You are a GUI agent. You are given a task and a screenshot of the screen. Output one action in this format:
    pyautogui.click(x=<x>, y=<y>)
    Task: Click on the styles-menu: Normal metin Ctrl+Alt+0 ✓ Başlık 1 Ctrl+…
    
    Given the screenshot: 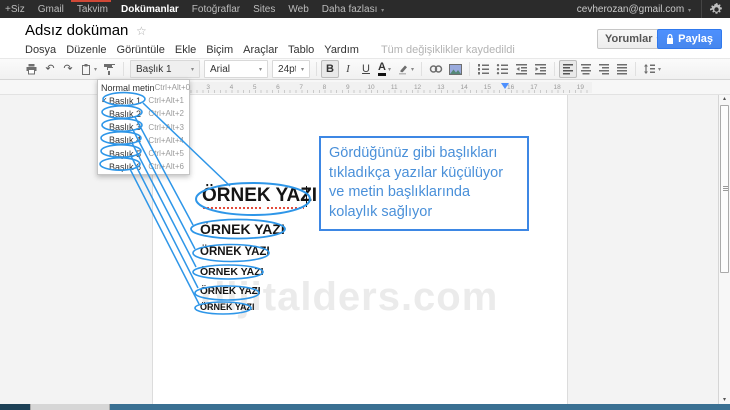 What is the action you would take?
    pyautogui.click(x=144, y=127)
    